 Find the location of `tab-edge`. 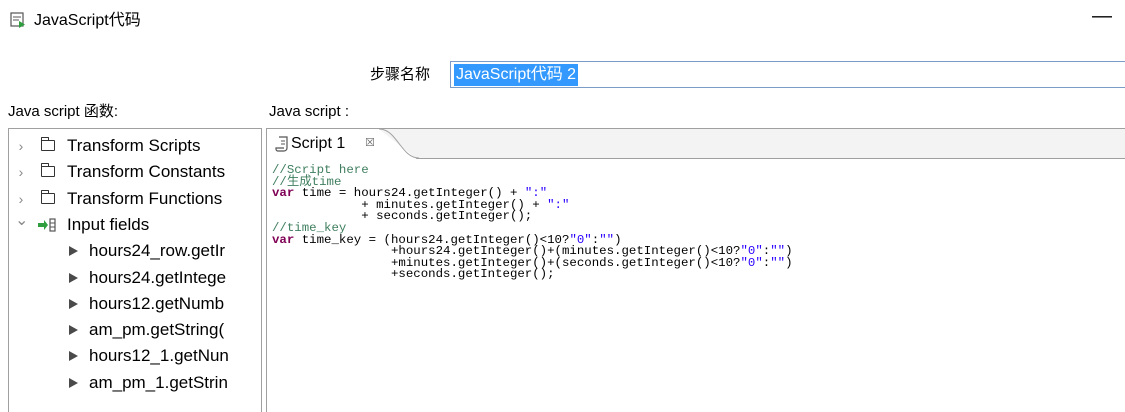

tab-edge is located at coordinates (399, 144).